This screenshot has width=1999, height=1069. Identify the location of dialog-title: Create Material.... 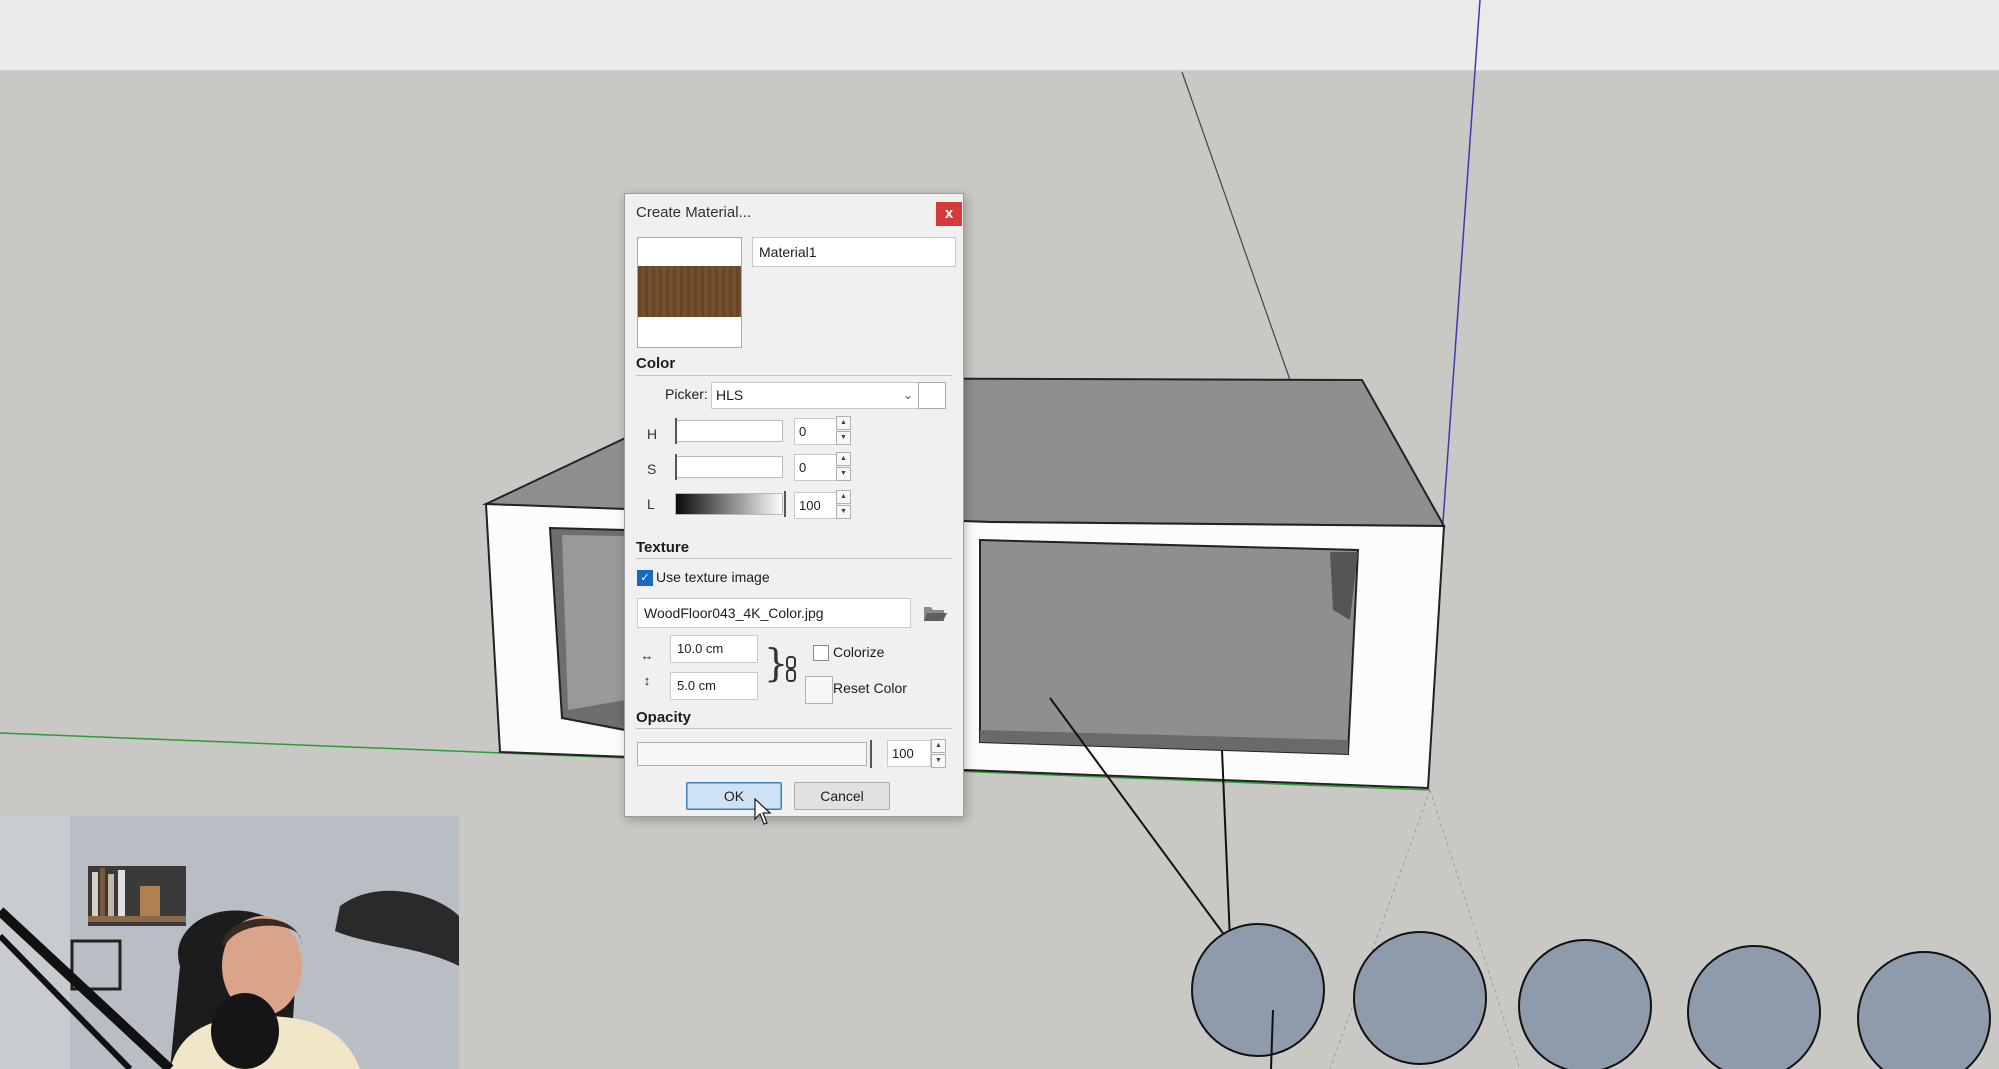
(694, 212).